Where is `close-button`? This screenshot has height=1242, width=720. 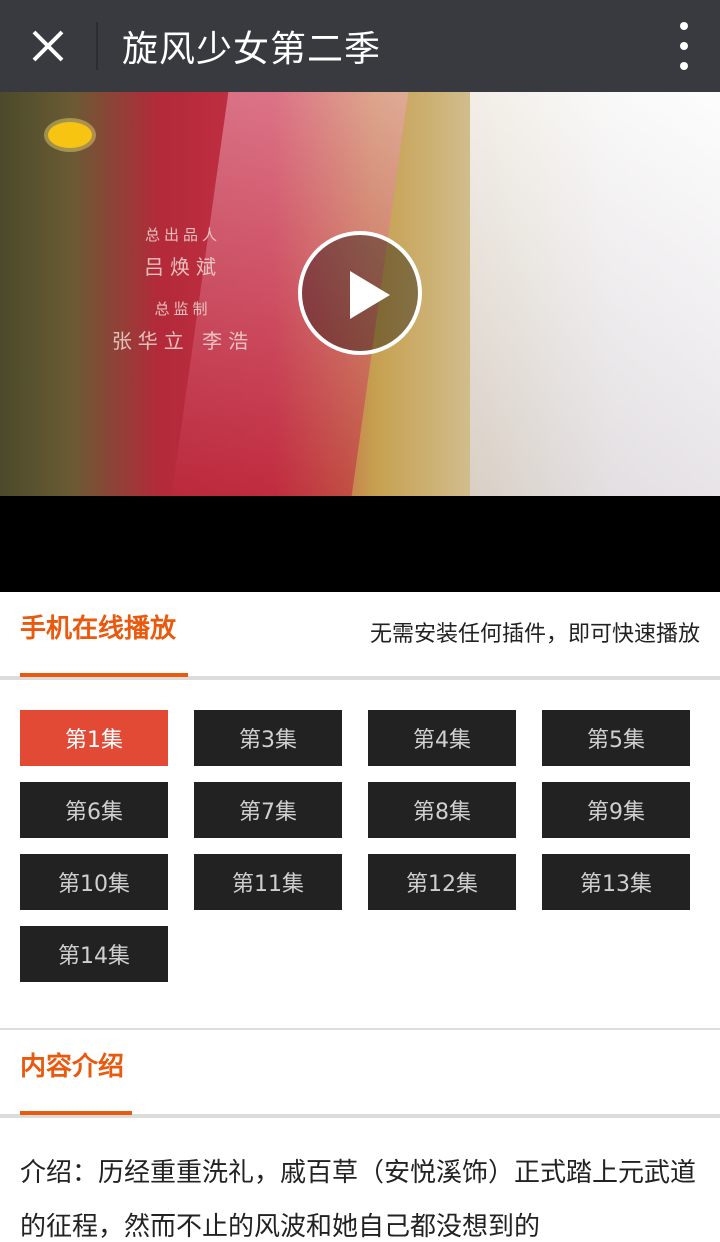
close-button is located at coordinates (48, 46).